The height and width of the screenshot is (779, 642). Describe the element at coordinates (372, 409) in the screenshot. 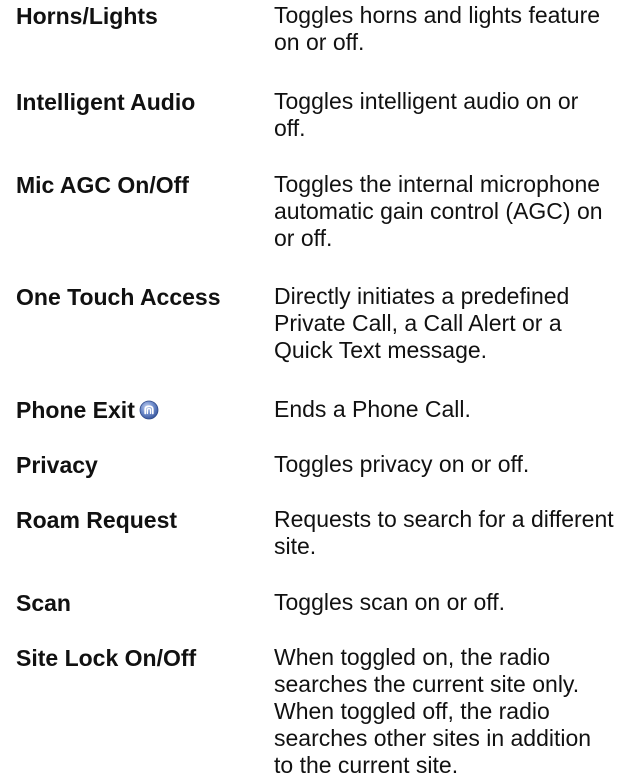

I see `feature-description: Ends a Phone Call.` at that location.